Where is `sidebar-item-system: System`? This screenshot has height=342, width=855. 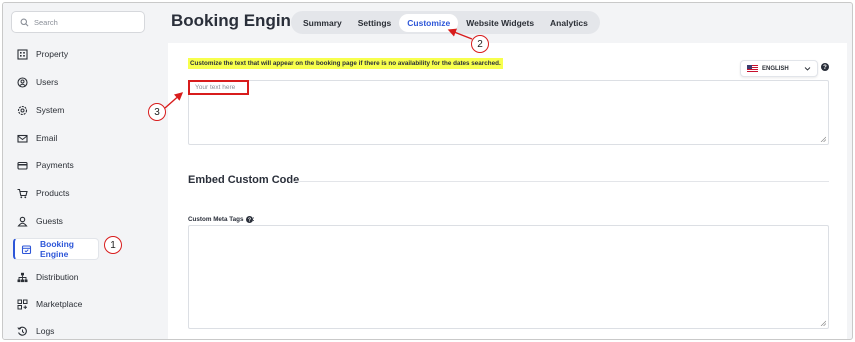 sidebar-item-system: System is located at coordinates (78, 110).